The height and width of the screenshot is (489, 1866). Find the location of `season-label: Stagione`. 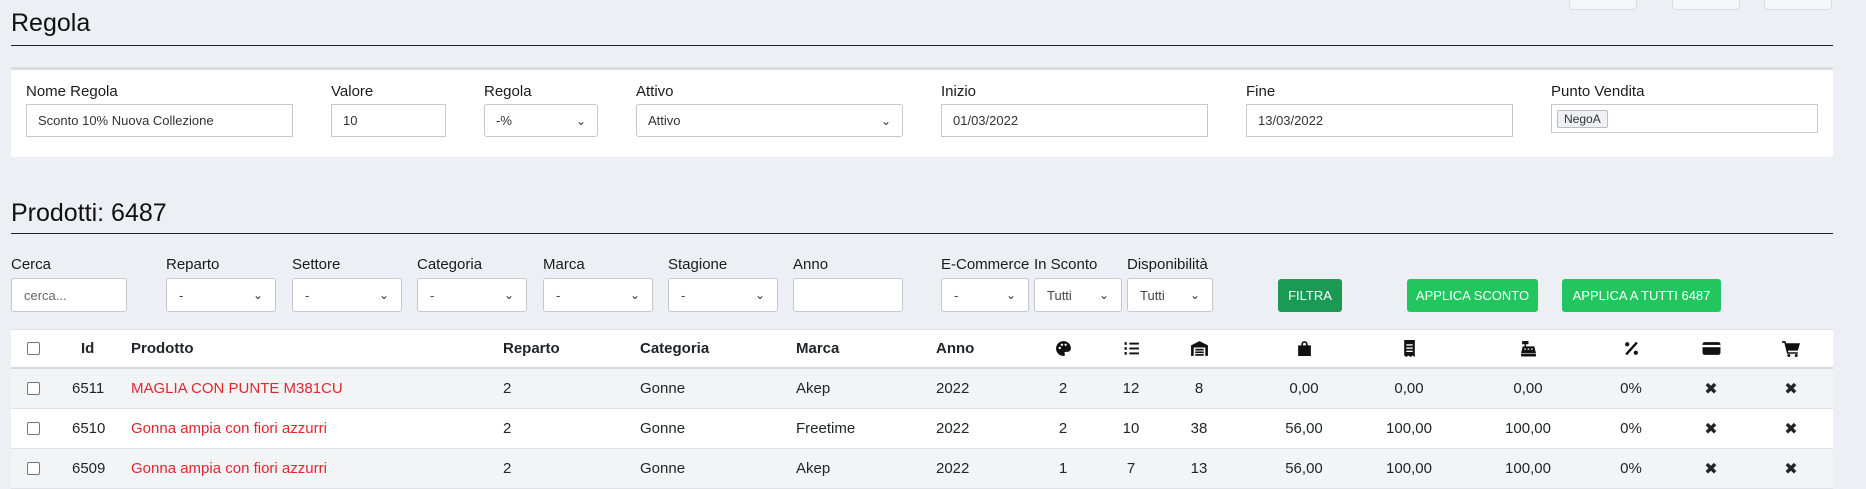

season-label: Stagione is located at coordinates (698, 264).